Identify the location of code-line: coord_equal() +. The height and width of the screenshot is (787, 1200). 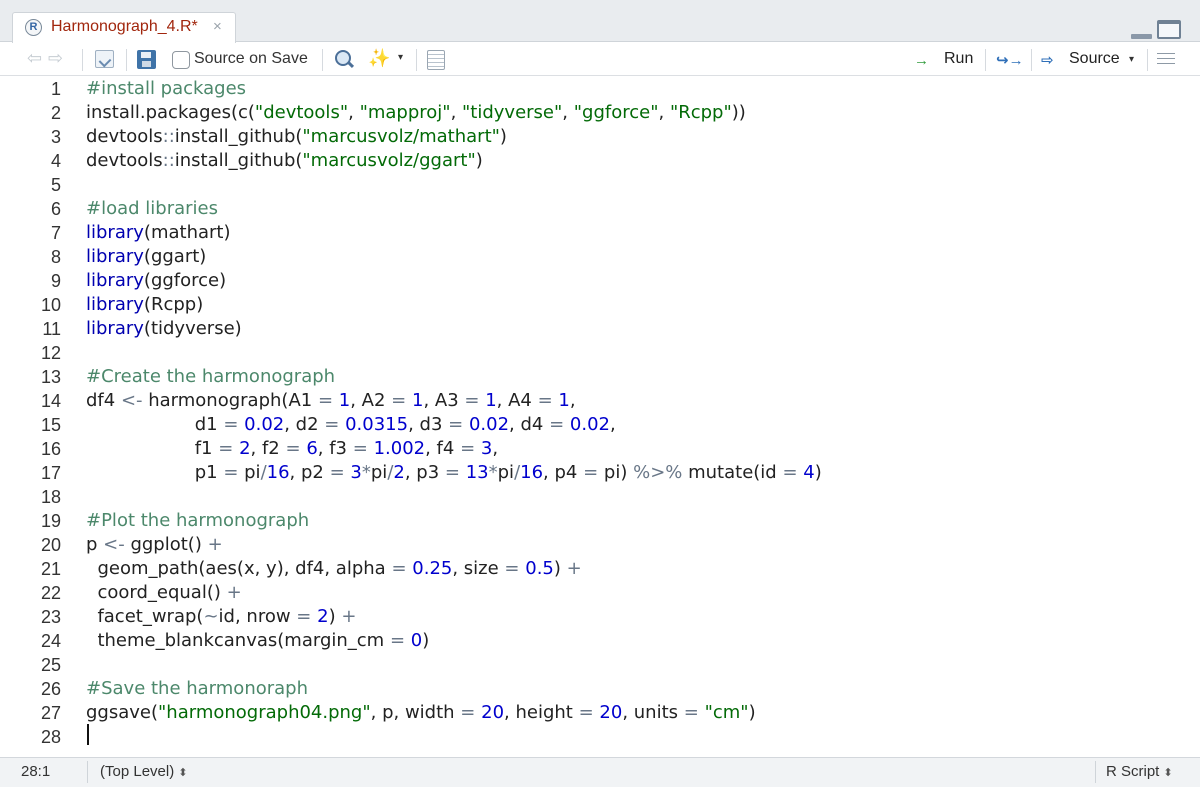
(163, 593).